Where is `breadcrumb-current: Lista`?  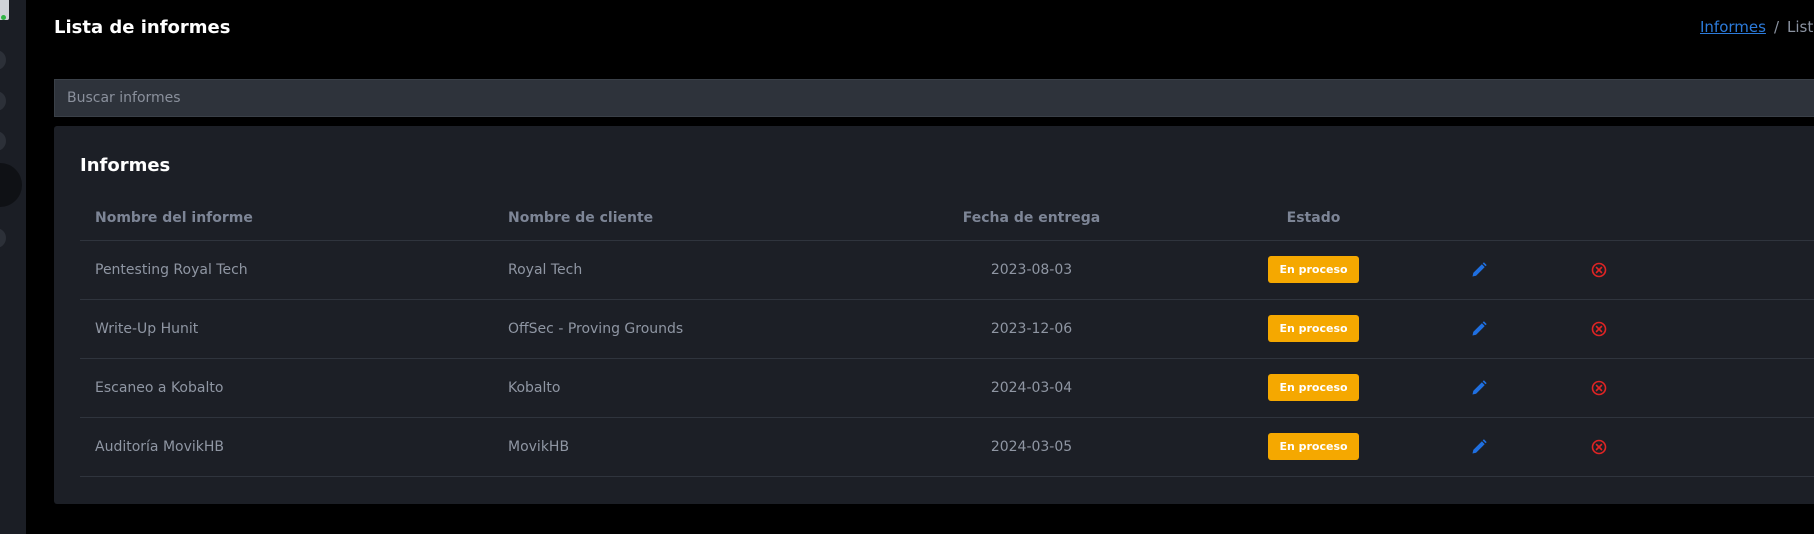
breadcrumb-current: Lista is located at coordinates (1800, 27).